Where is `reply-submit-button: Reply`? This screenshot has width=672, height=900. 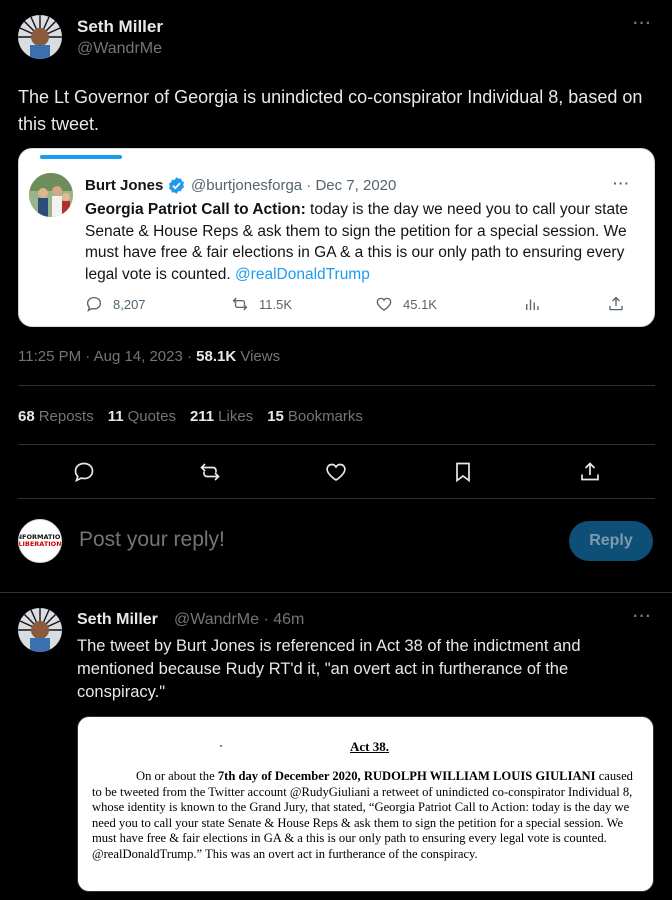
reply-submit-button: Reply is located at coordinates (611, 541).